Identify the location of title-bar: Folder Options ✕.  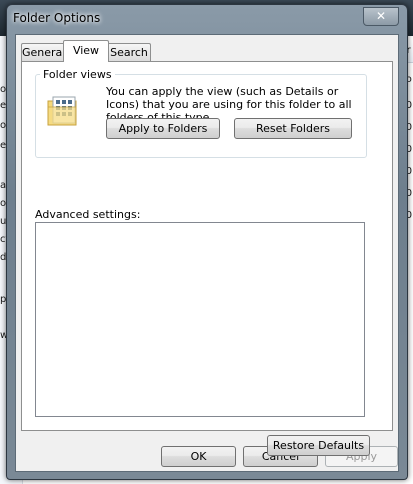
(207, 18).